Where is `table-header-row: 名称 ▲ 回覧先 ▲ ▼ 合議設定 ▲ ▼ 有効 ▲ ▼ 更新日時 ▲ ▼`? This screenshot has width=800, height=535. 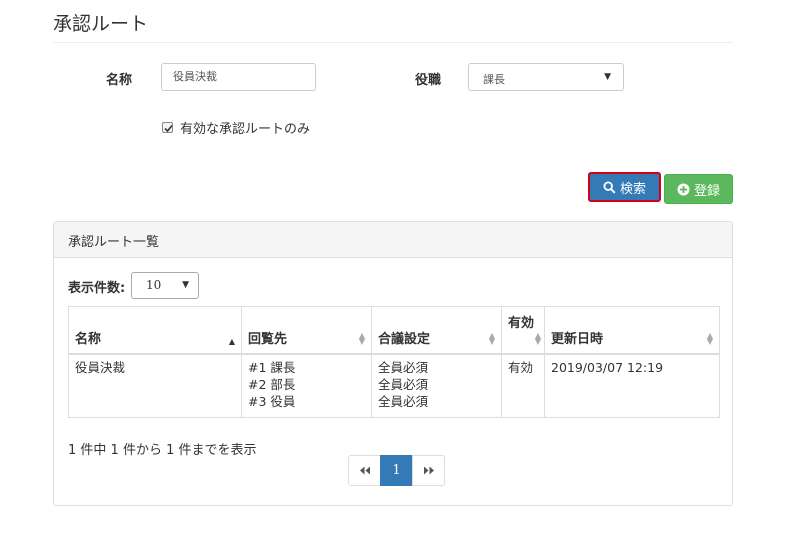
table-header-row: 名称 ▲ 回覧先 ▲ ▼ 合議設定 ▲ ▼ 有効 ▲ ▼ 更新日時 ▲ ▼ is located at coordinates (394, 330).